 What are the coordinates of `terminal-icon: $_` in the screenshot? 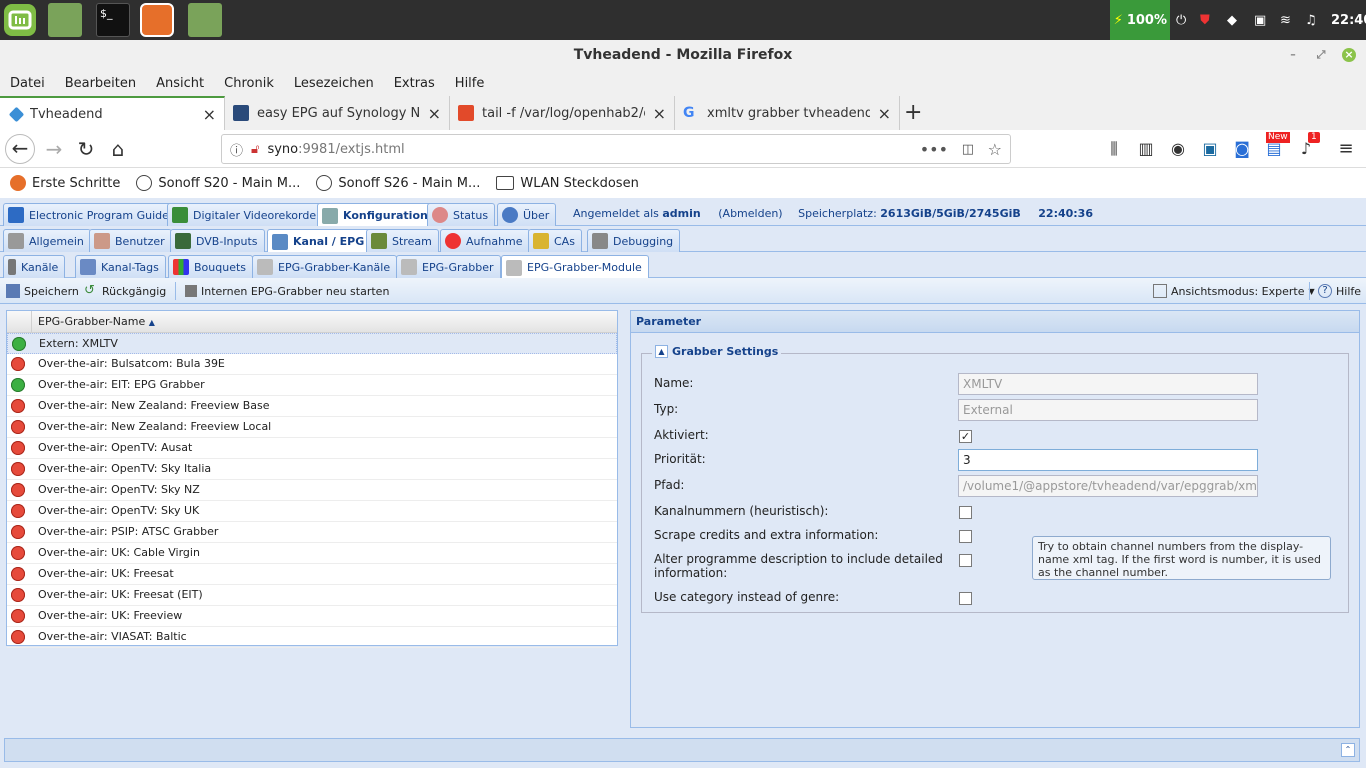 It's located at (113, 20).